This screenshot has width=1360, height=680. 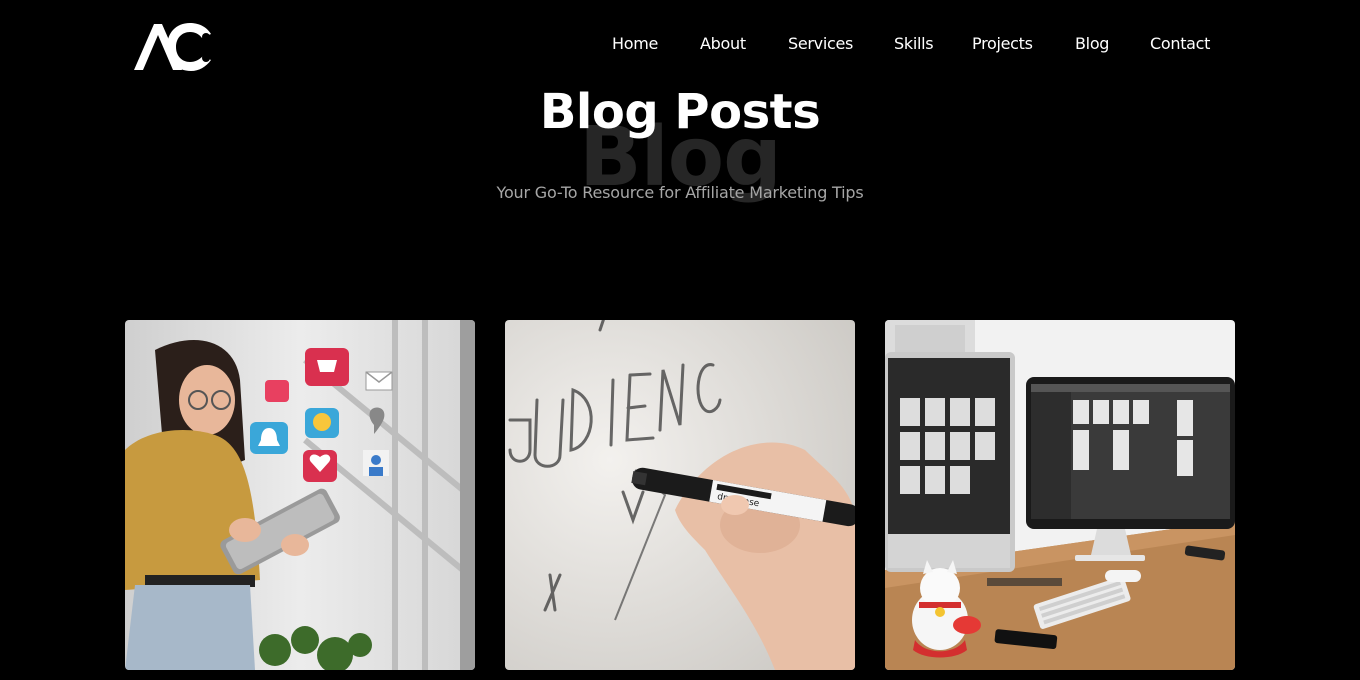 I want to click on nav-blog: Blog, so click(x=1092, y=43).